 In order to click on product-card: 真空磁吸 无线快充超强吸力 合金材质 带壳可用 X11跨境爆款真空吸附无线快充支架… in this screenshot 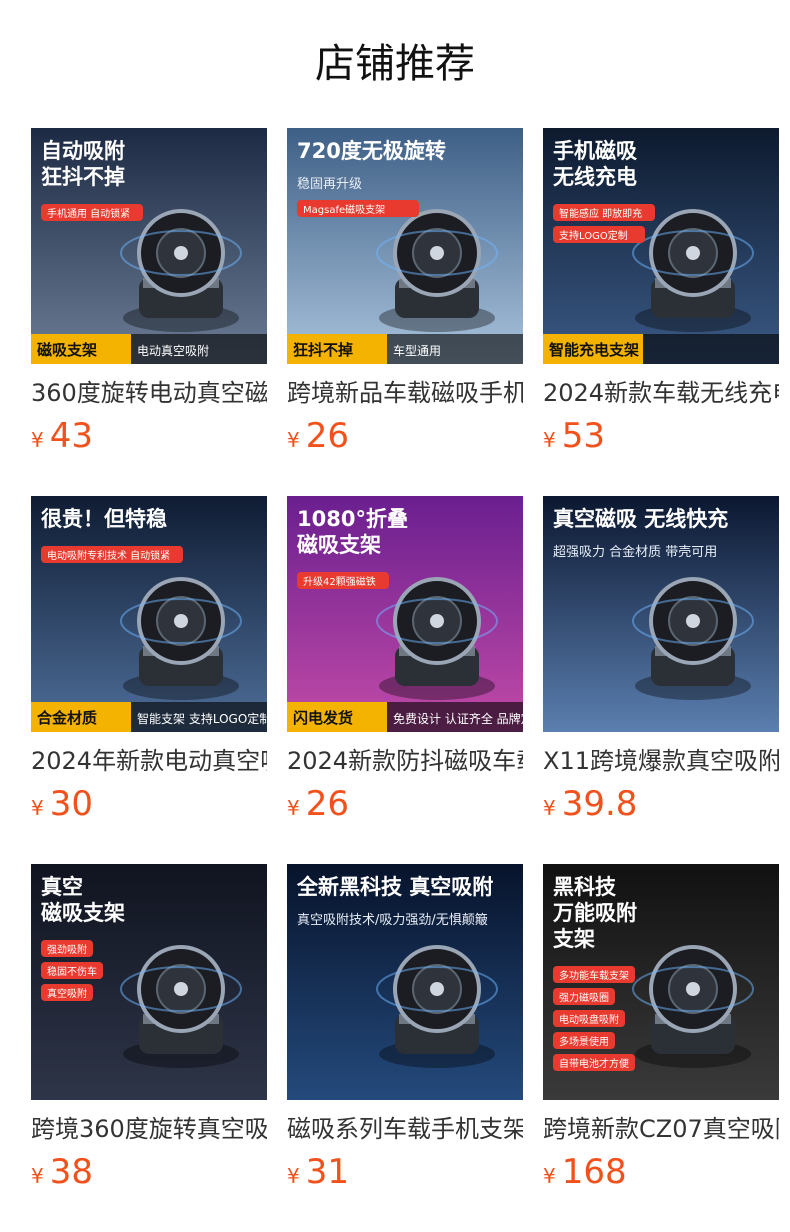, I will do `click(661, 680)`.